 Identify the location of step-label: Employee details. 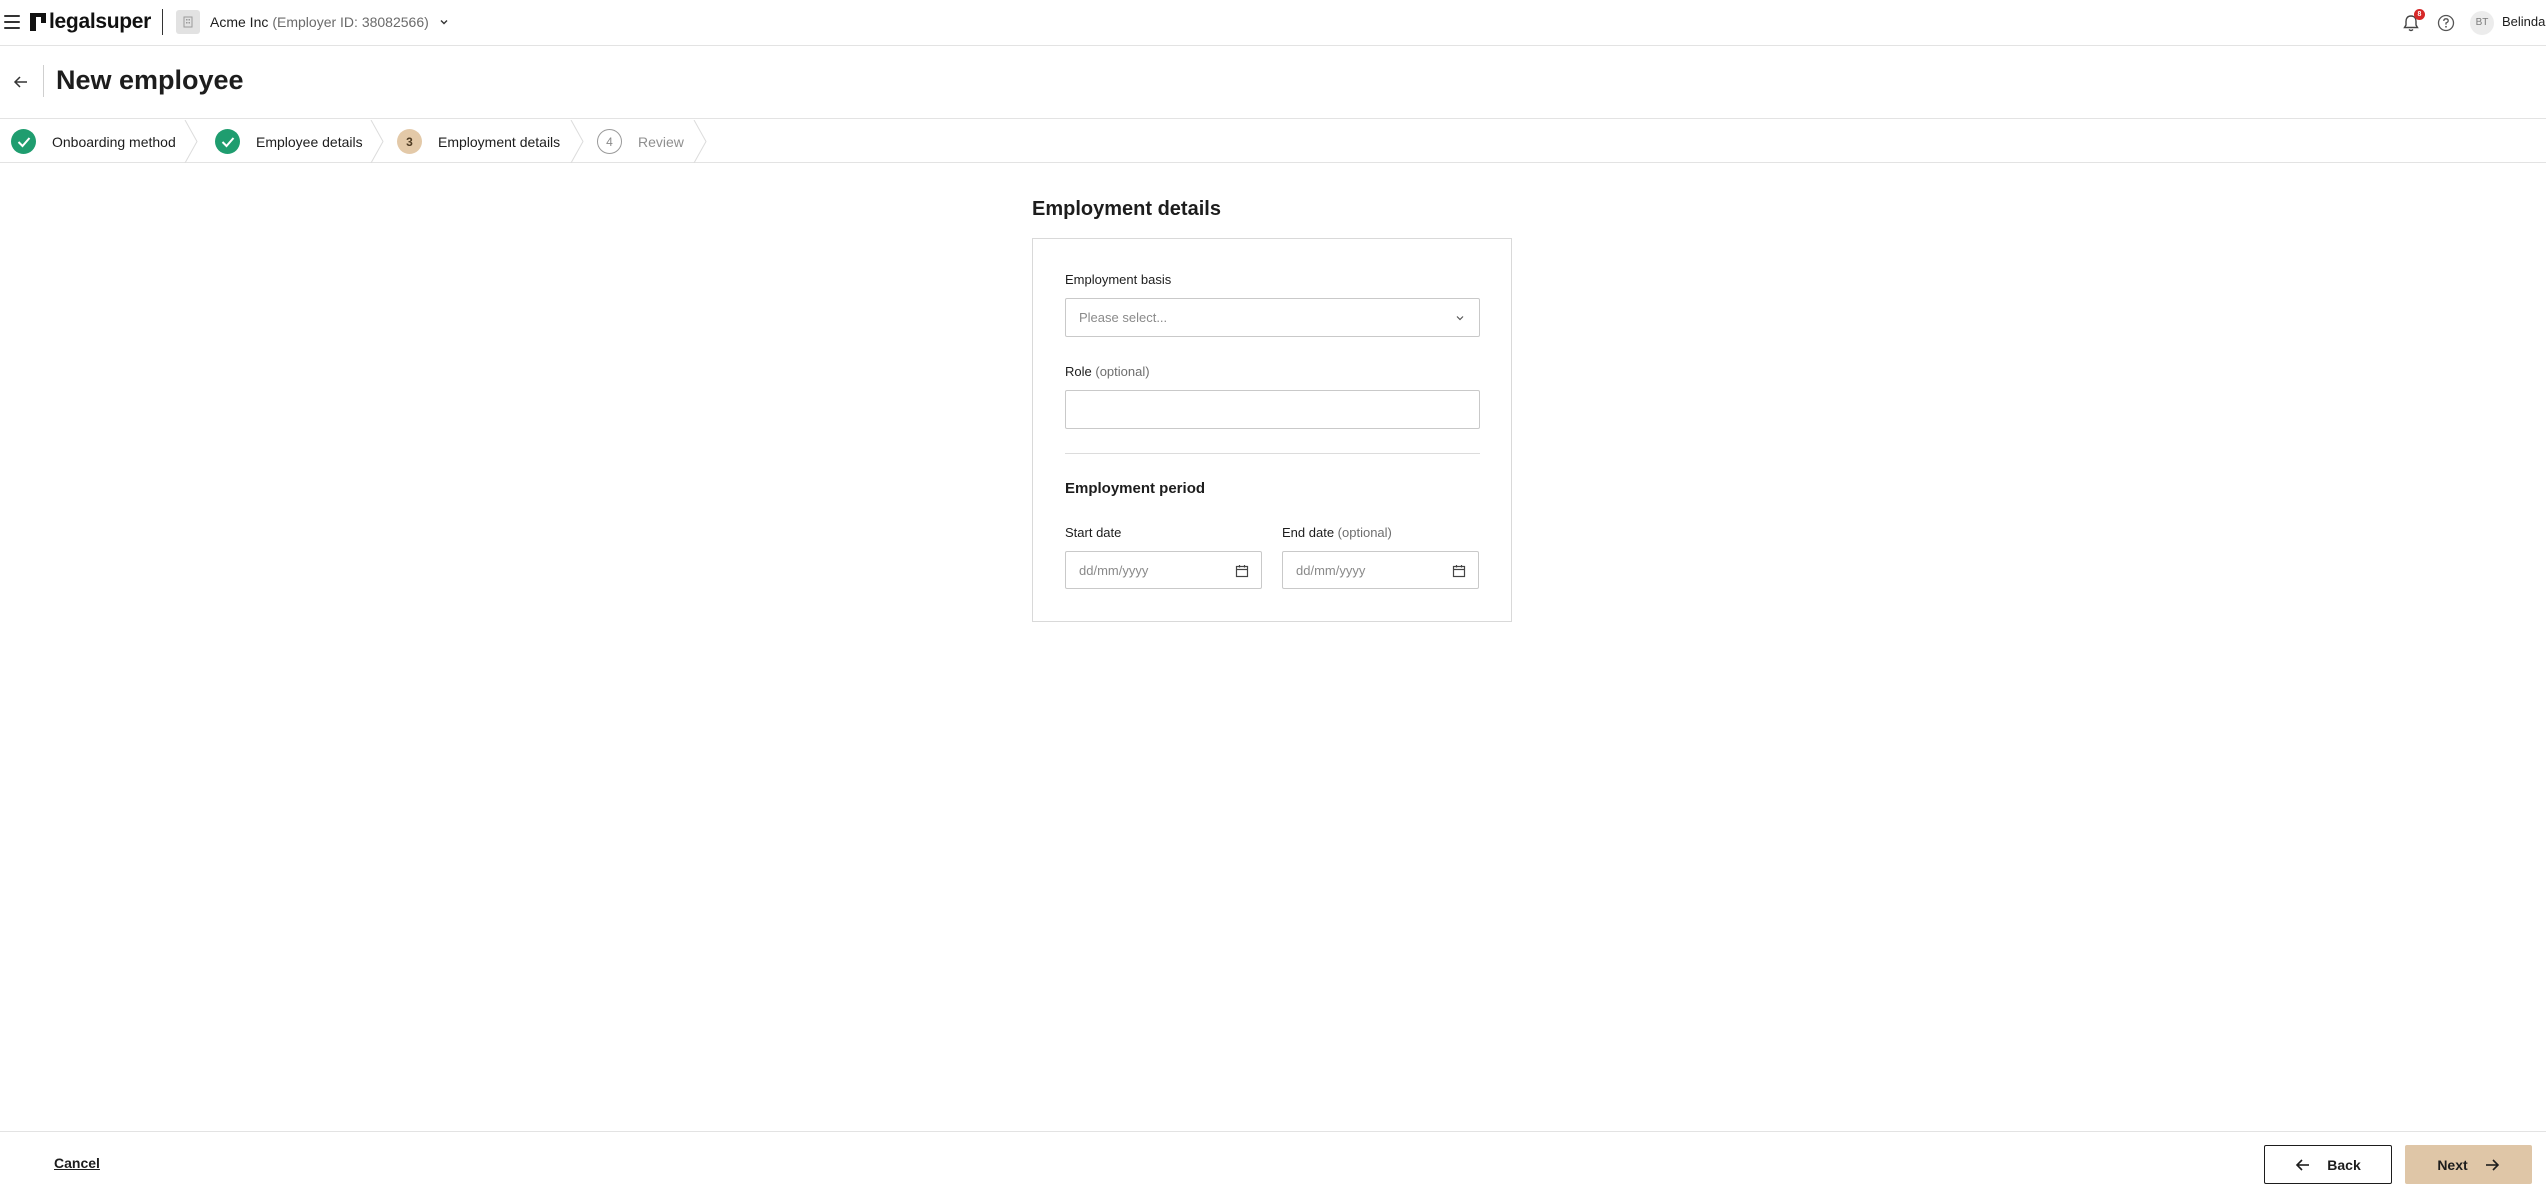
(309, 141).